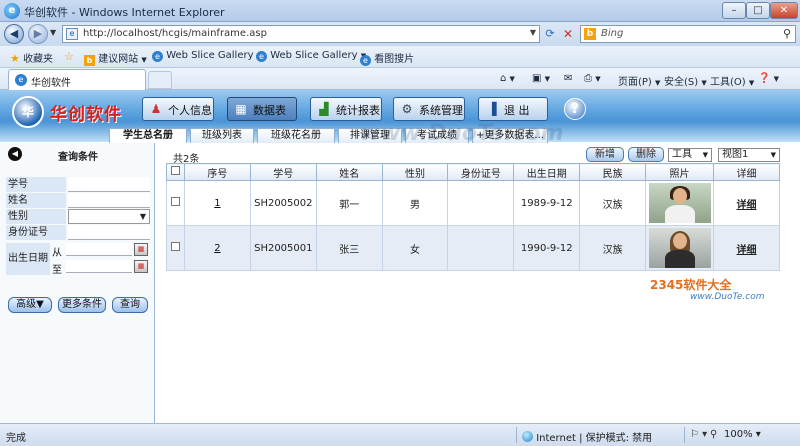 Image resolution: width=800 pixels, height=446 pixels. Describe the element at coordinates (713, 434) in the screenshot. I see `zoom-icon: ⚲` at that location.